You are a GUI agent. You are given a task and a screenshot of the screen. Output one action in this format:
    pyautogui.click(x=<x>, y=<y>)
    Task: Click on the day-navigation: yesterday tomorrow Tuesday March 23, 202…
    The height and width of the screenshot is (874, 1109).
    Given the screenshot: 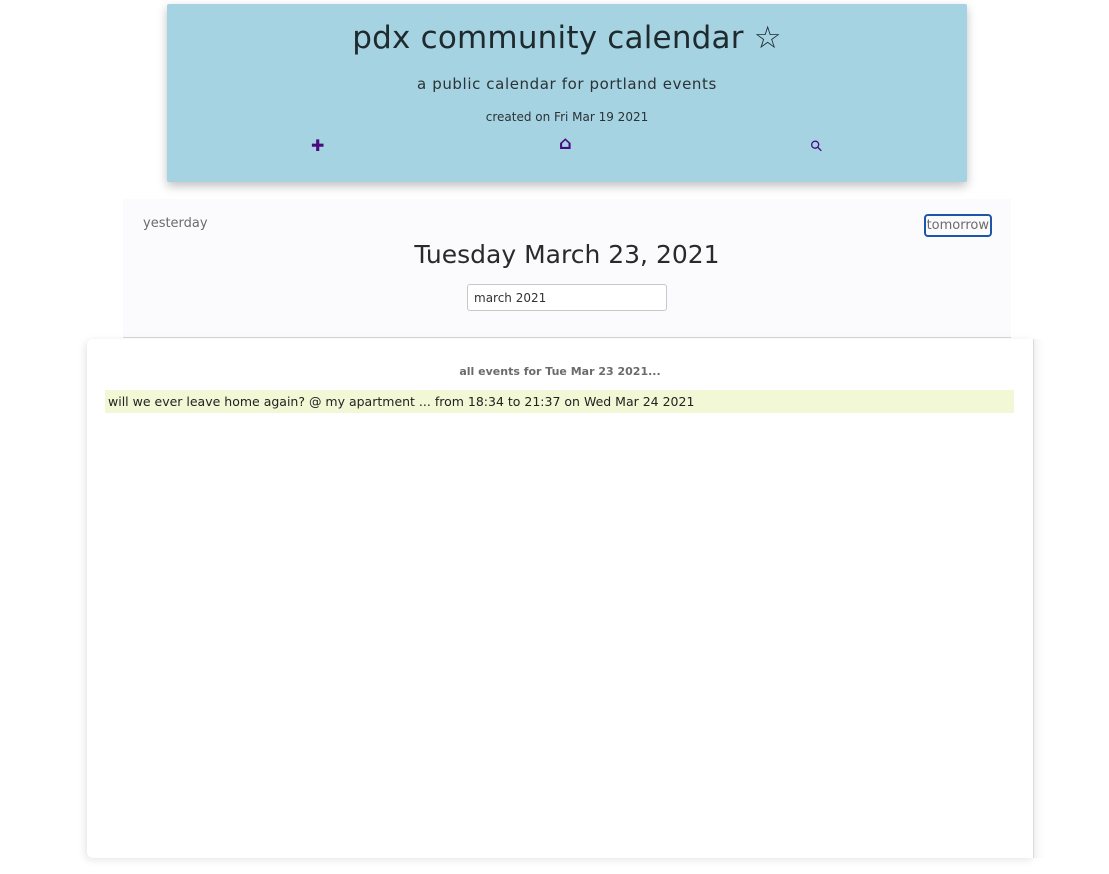 What is the action you would take?
    pyautogui.click(x=567, y=268)
    